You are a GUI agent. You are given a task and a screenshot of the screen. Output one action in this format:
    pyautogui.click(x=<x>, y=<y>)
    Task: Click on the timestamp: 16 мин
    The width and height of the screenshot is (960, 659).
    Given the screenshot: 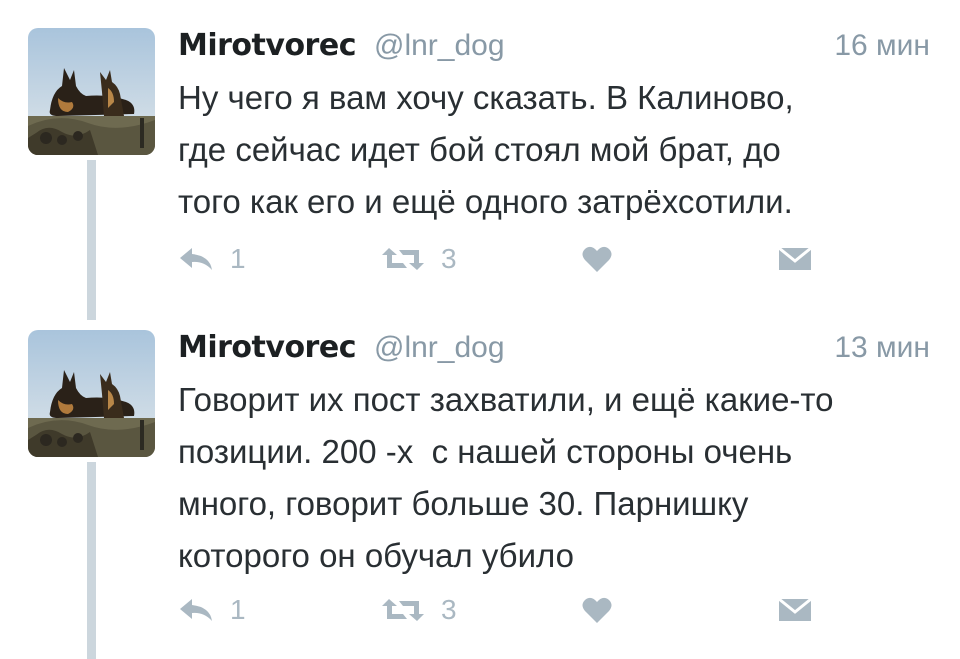 What is the action you would take?
    pyautogui.click(x=882, y=46)
    